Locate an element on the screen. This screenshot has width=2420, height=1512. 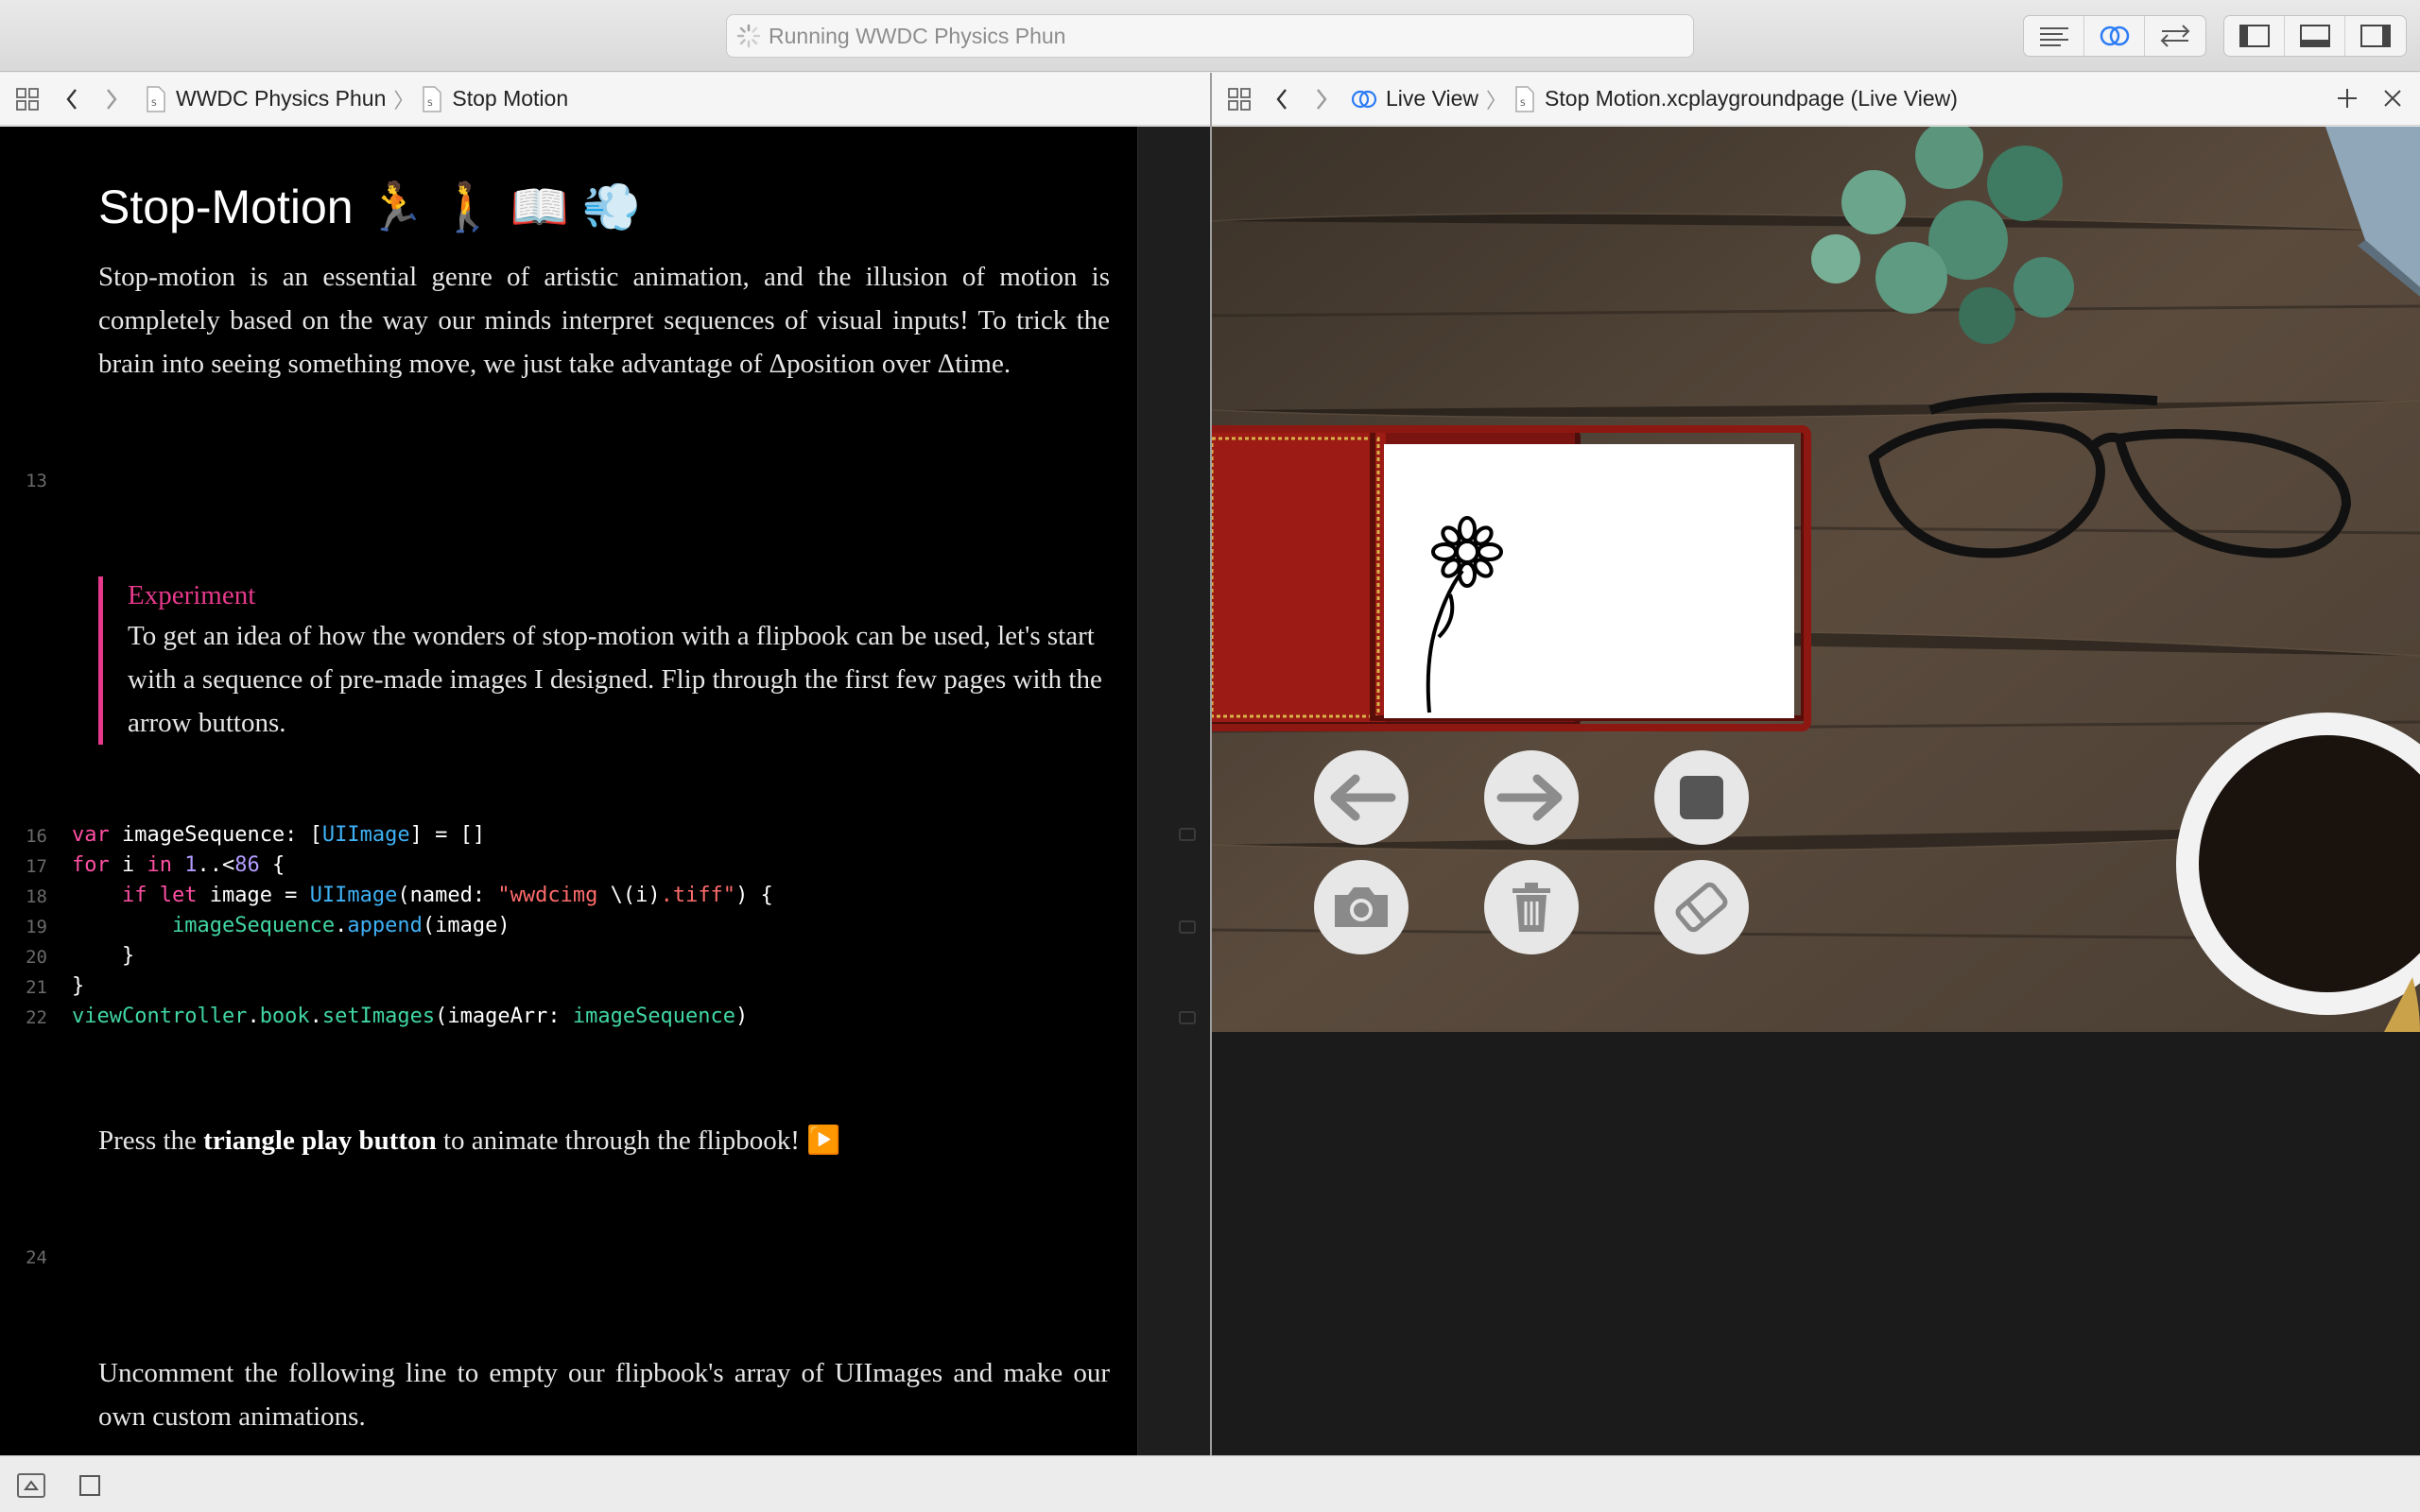
forward-button is located at coordinates (111, 99).